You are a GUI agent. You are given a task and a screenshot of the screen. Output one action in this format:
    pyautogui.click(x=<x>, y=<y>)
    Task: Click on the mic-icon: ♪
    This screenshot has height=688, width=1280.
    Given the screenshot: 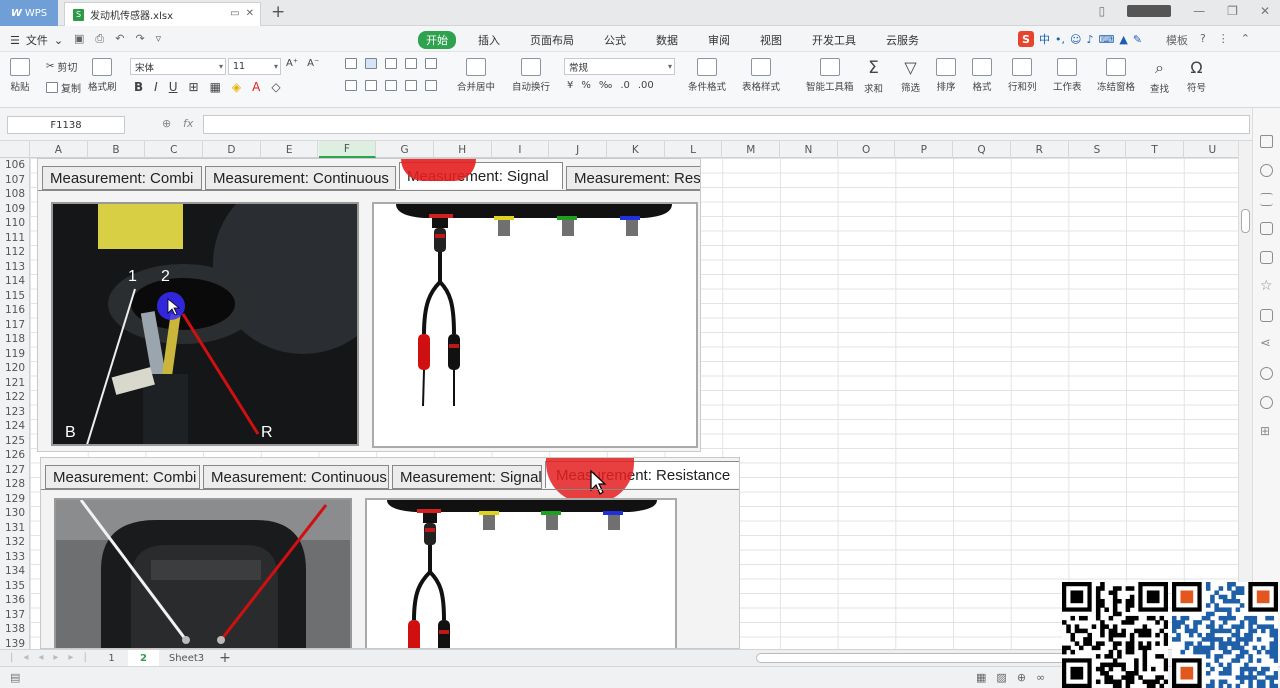 What is the action you would take?
    pyautogui.click(x=1089, y=39)
    